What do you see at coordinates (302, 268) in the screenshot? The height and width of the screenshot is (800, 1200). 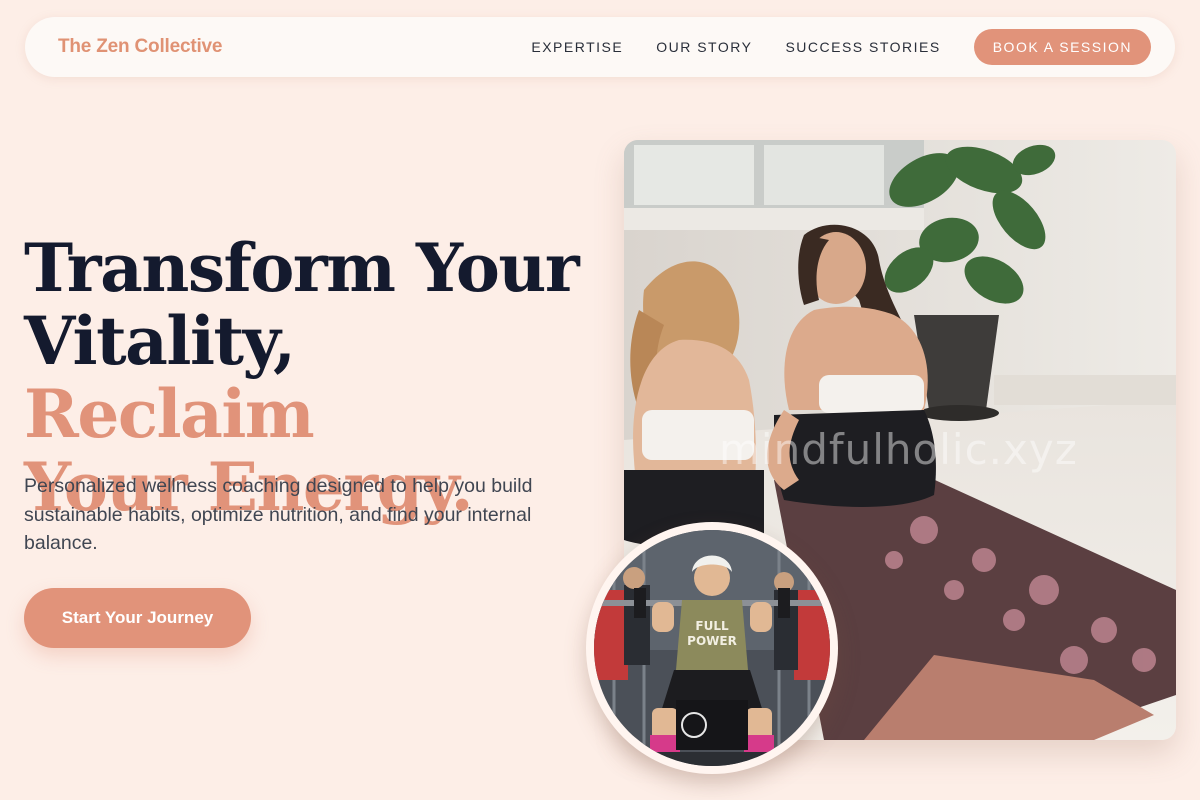 I see `hero-title-line1: Transform Your` at bounding box center [302, 268].